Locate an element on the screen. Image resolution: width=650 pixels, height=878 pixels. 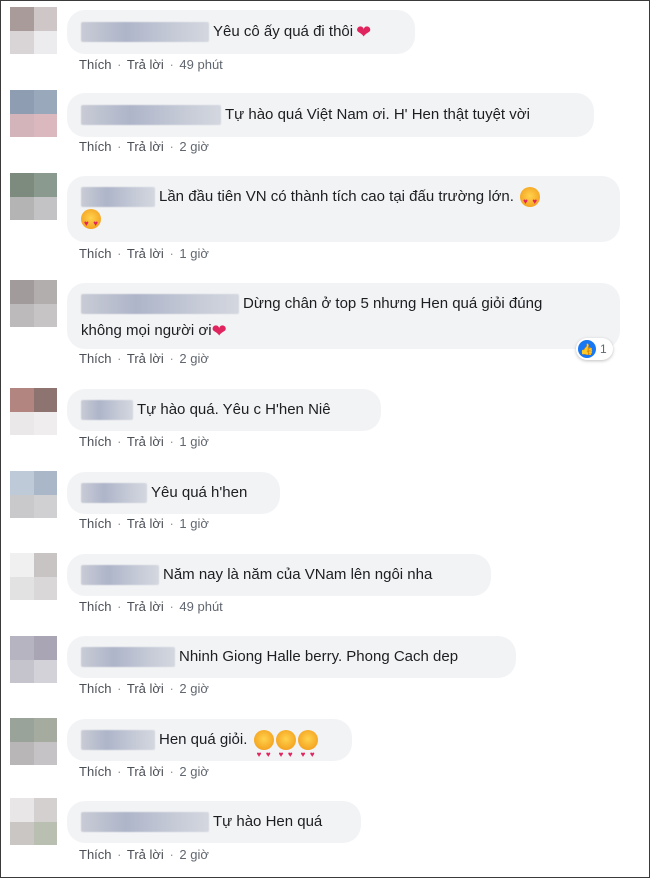
comment-bubble: Tự hào quá. Yêu c H'hen Niê is located at coordinates (224, 410).